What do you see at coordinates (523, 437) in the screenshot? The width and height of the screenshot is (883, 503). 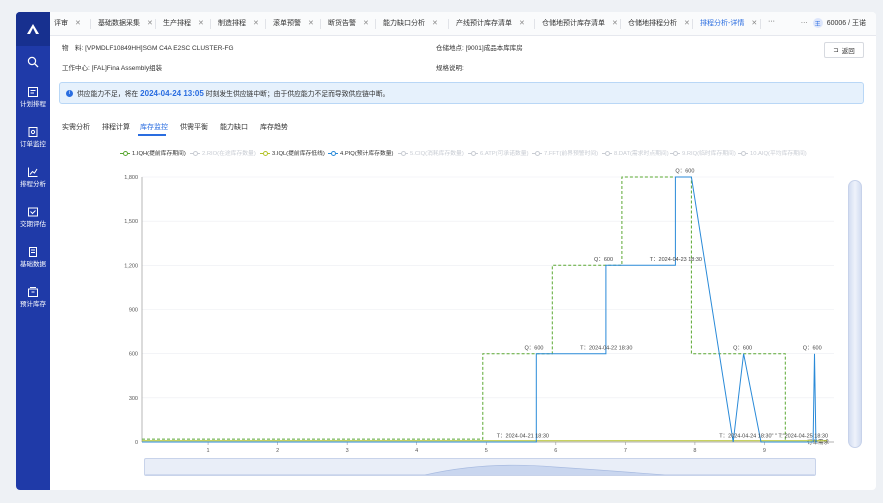 I see `data-label: T：2024-04-21 18:30` at bounding box center [523, 437].